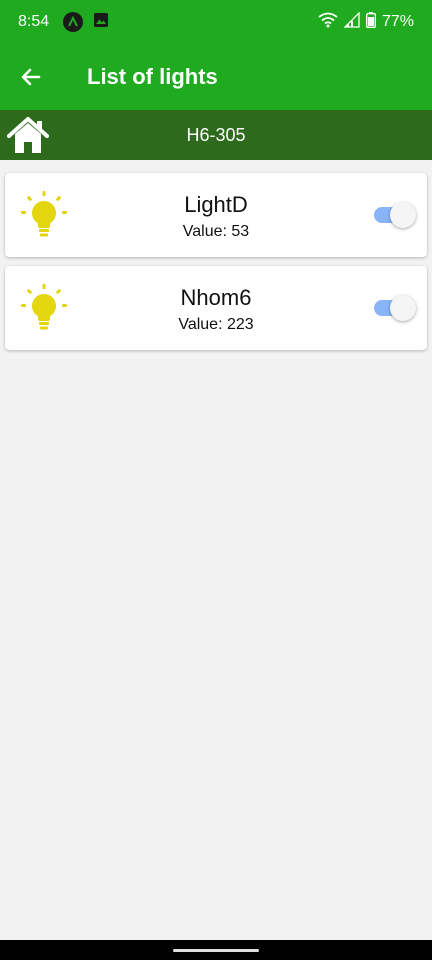  What do you see at coordinates (328, 22) in the screenshot?
I see `wifi-icon` at bounding box center [328, 22].